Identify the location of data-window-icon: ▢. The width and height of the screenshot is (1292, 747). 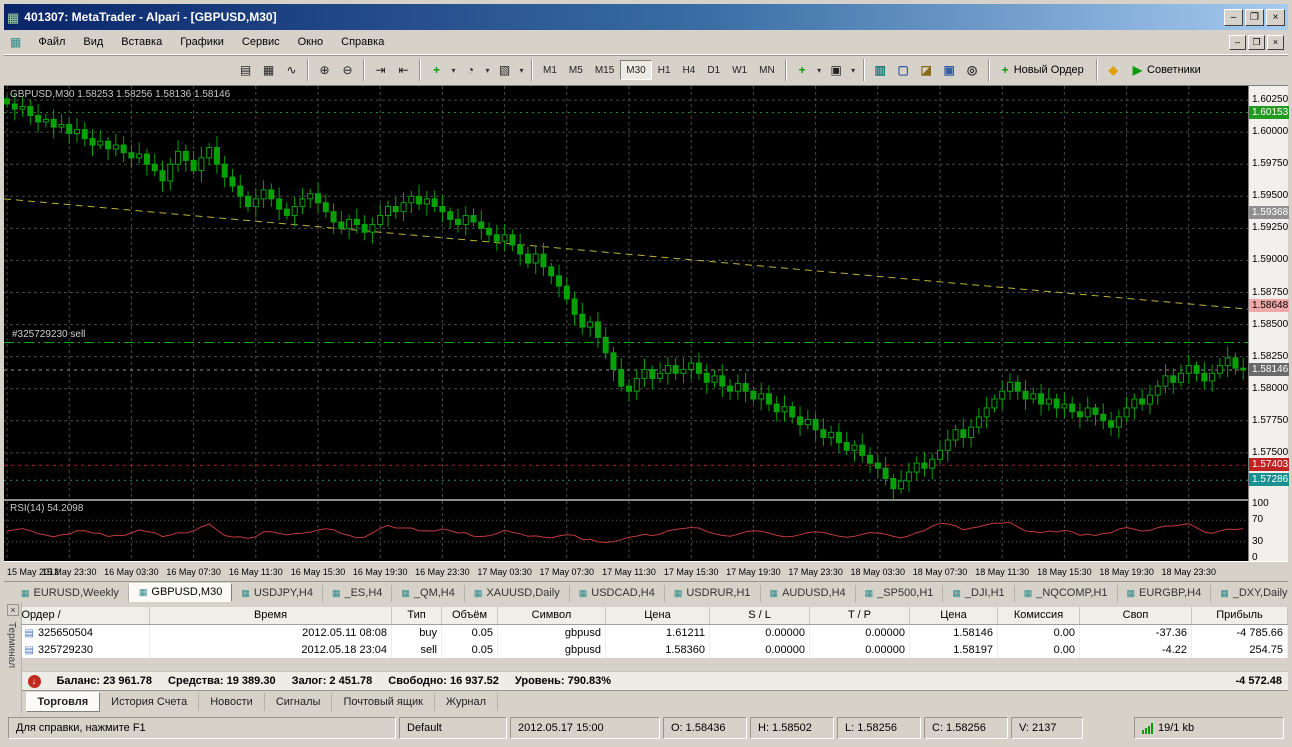
(903, 70).